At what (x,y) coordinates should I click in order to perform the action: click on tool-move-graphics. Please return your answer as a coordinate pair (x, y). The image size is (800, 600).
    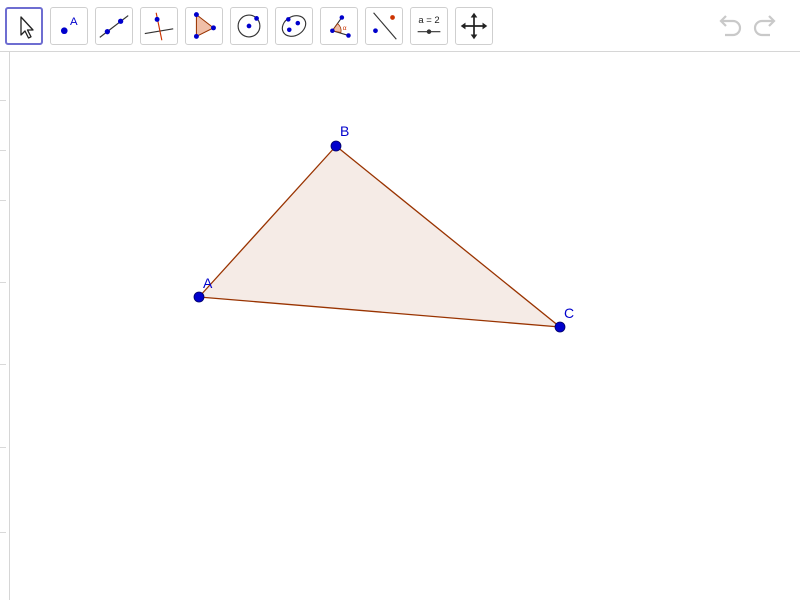
    Looking at the image, I should click on (474, 26).